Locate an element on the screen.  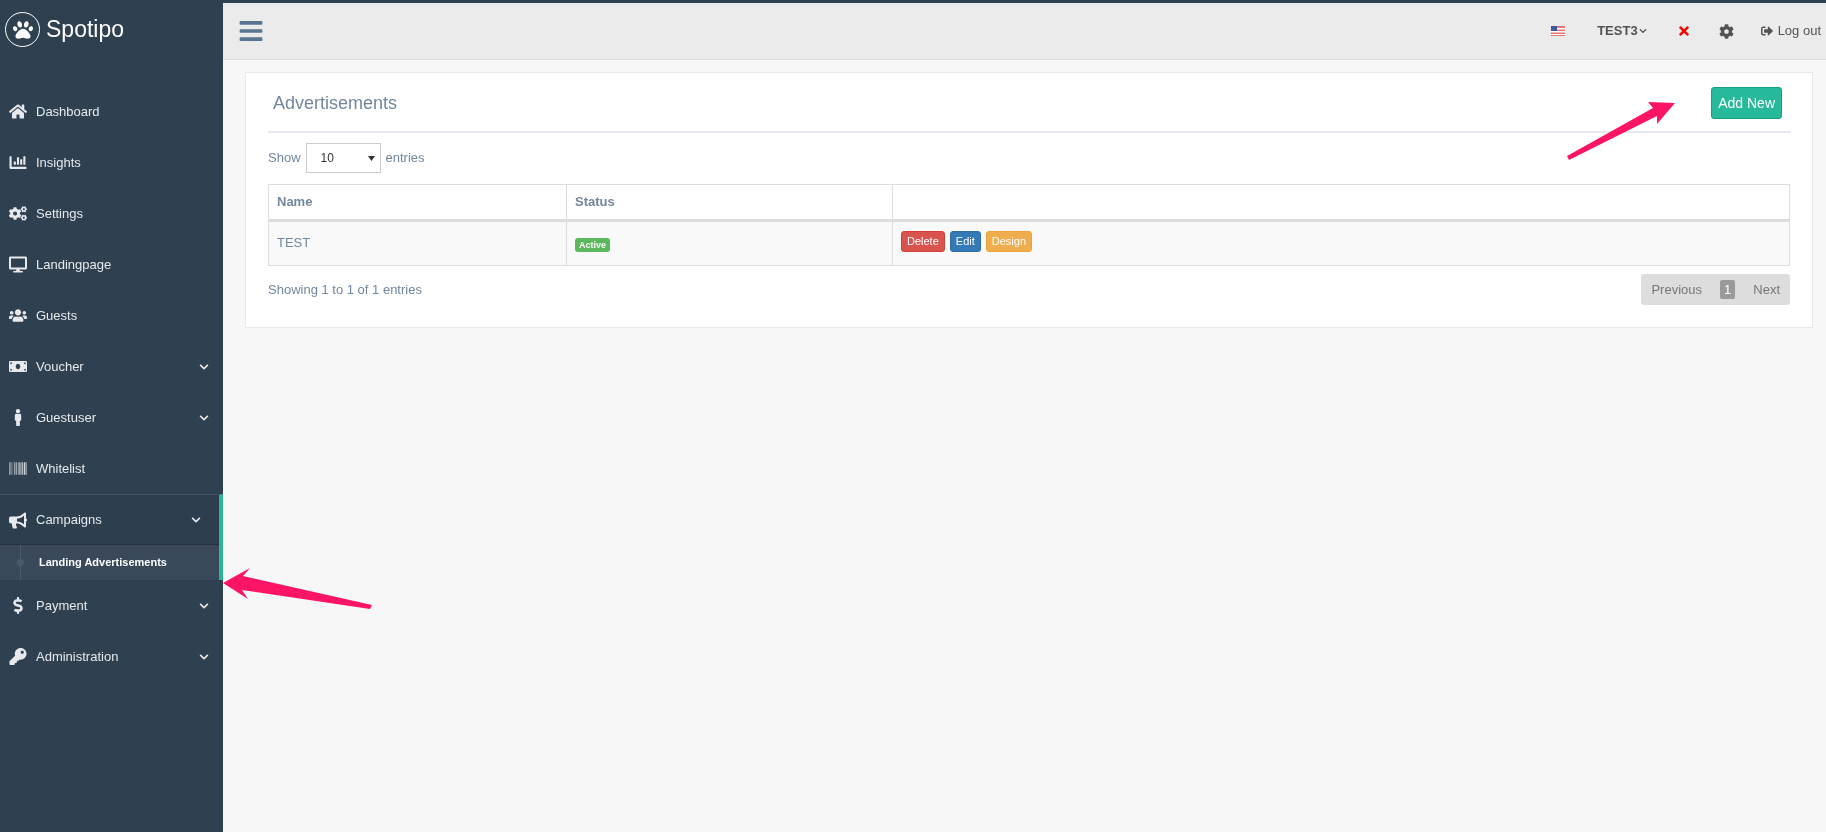
key-icon is located at coordinates (18, 656).